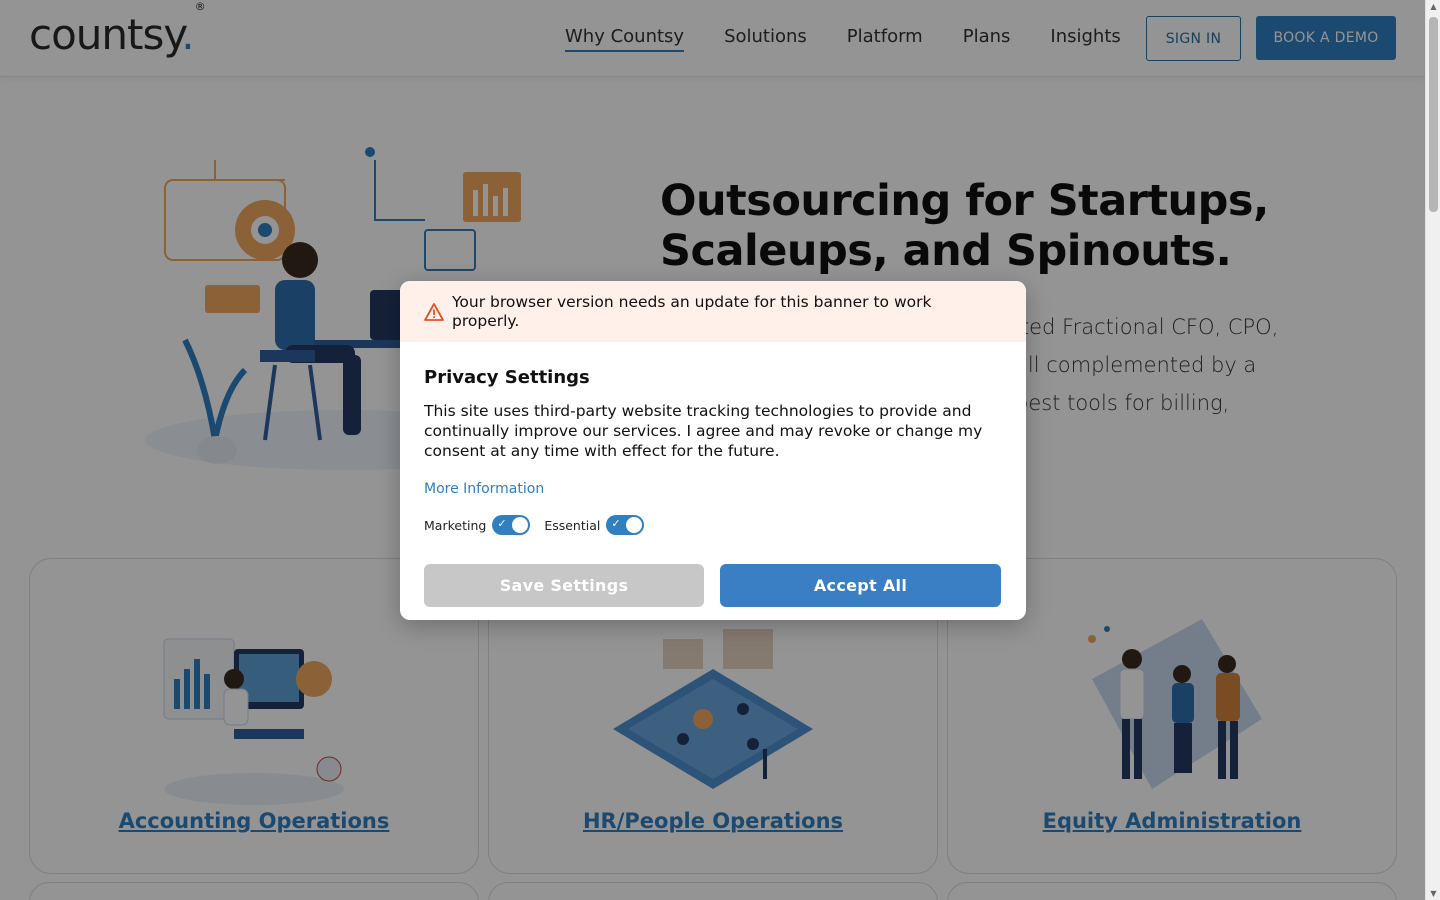 The height and width of the screenshot is (900, 1440). Describe the element at coordinates (1432, 450) in the screenshot. I see `page-scrollbar: ▲ ▼` at that location.